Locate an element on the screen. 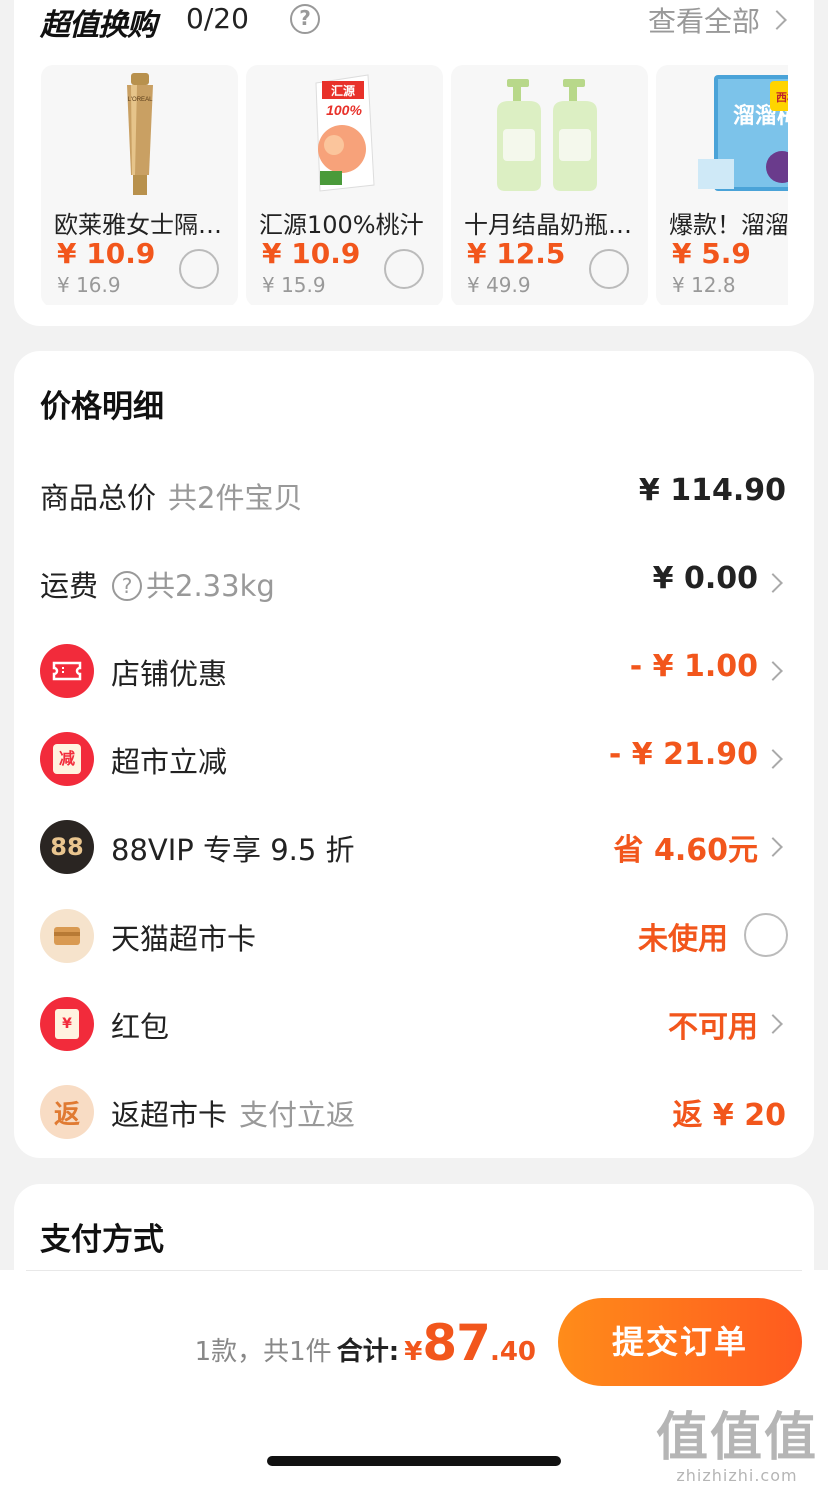 The image size is (828, 1485). submit-order-button: 提交订单 is located at coordinates (680, 1342).